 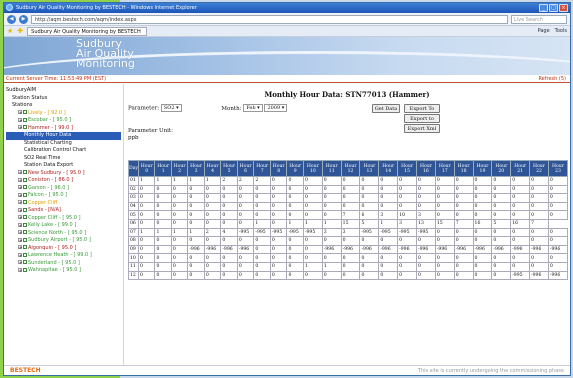 What do you see at coordinates (63, 211) in the screenshot?
I see `sidebar-item: + Sands - [N/A]` at bounding box center [63, 211].